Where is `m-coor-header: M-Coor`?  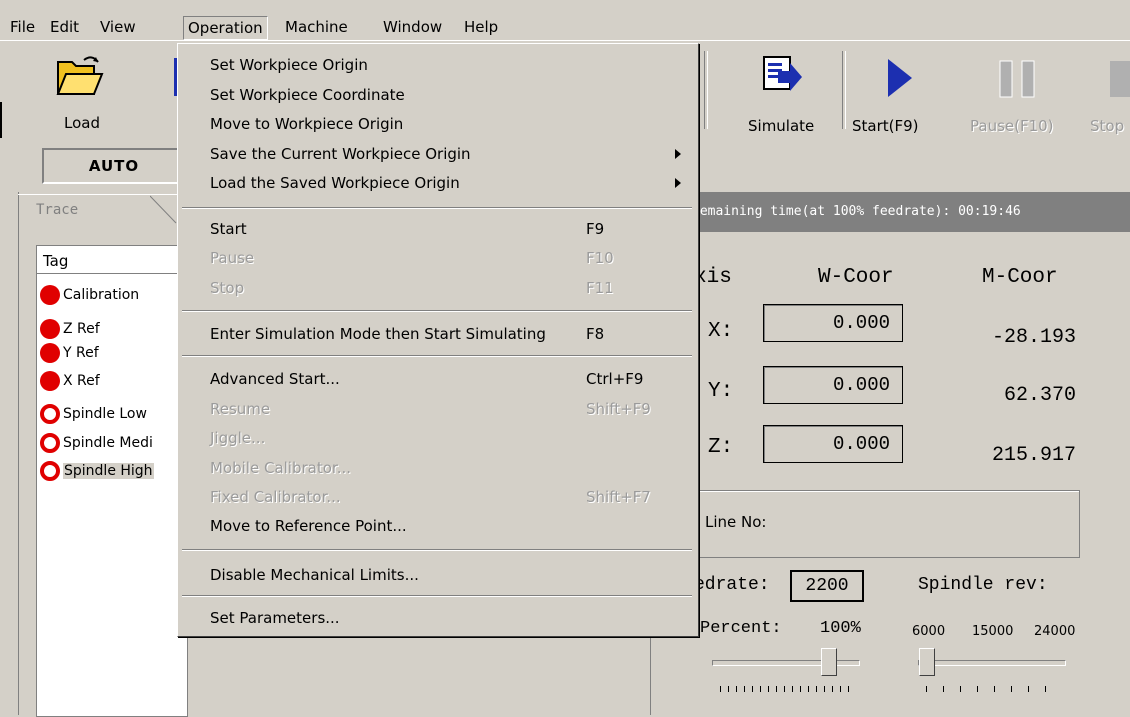 m-coor-header: M-Coor is located at coordinates (1020, 277).